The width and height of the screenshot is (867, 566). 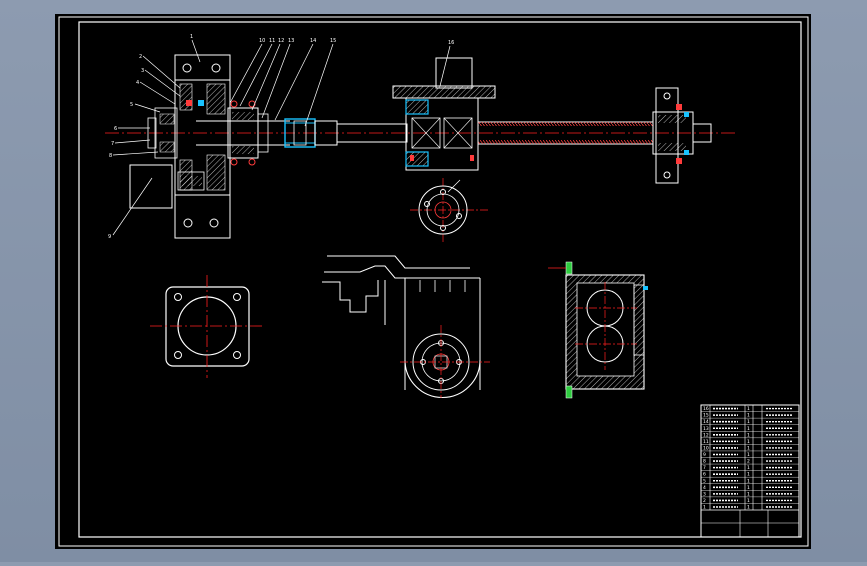 I want to click on leader-label: 8, so click(x=110, y=156).